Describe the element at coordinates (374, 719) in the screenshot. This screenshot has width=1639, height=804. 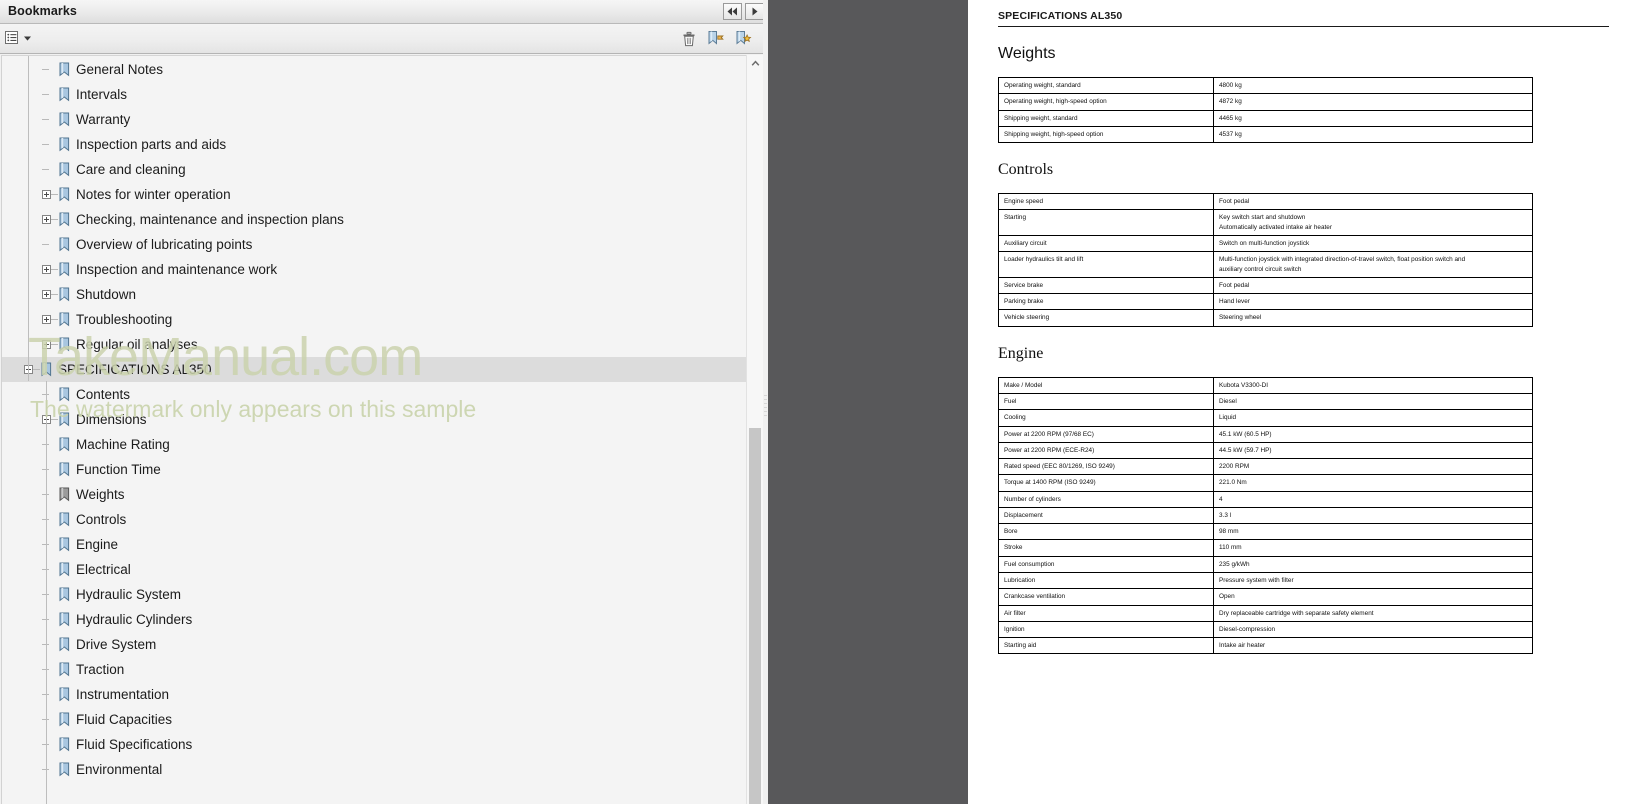
I see `bookmark-item-fluid-capacities: Fluid Capacities` at that location.